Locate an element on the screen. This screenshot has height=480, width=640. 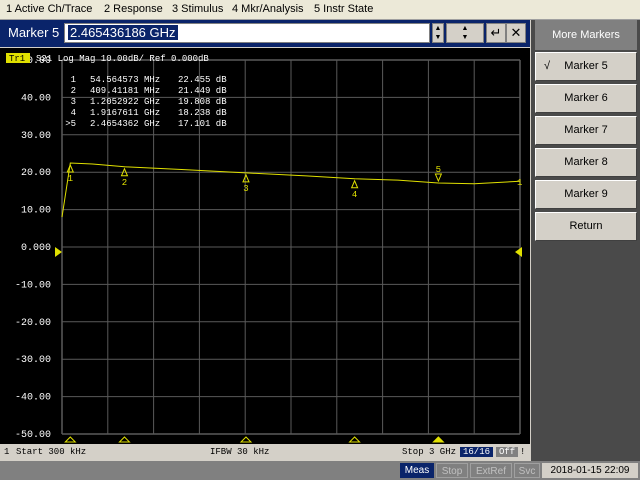
marker-label: 2 is located at coordinates (124, 183).